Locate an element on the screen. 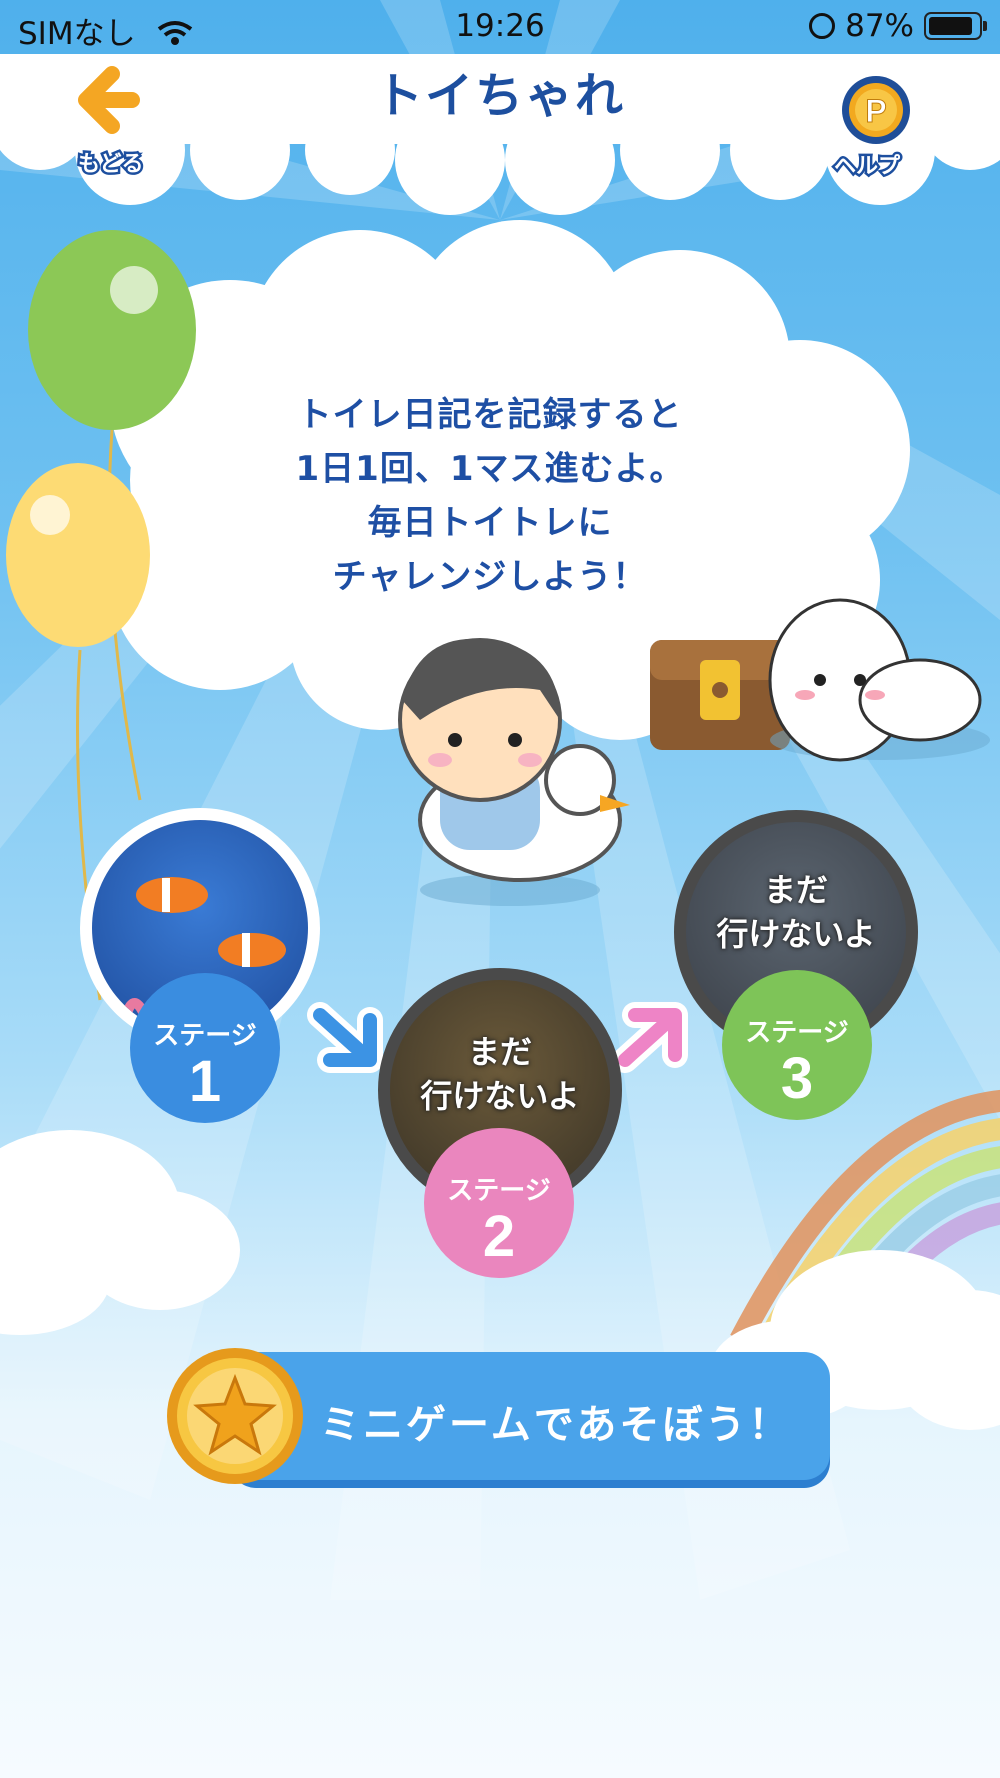 The width and height of the screenshot is (1000, 1778). stage-3-badge: ステージ 3 is located at coordinates (797, 1045).